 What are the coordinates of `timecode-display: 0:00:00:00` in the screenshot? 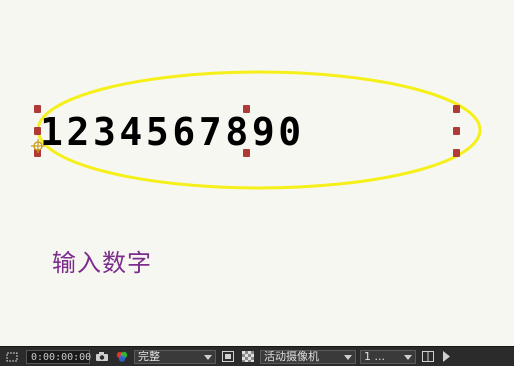 It's located at (58, 356).